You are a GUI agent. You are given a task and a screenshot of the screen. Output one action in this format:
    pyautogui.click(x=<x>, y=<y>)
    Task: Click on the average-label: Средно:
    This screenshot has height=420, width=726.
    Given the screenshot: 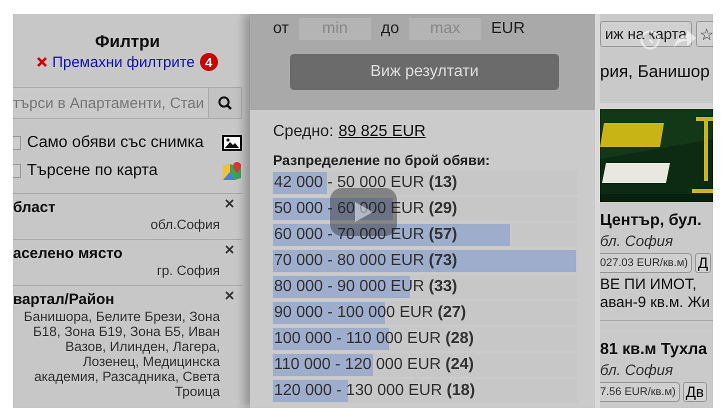 What is the action you would take?
    pyautogui.click(x=303, y=132)
    